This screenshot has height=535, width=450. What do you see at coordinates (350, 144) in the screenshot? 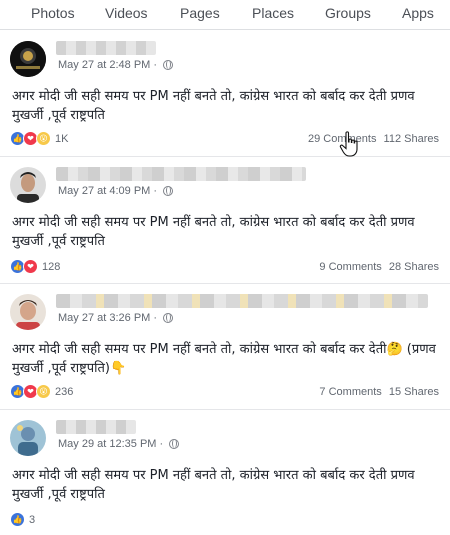
I see `hand-pointer-icon` at bounding box center [350, 144].